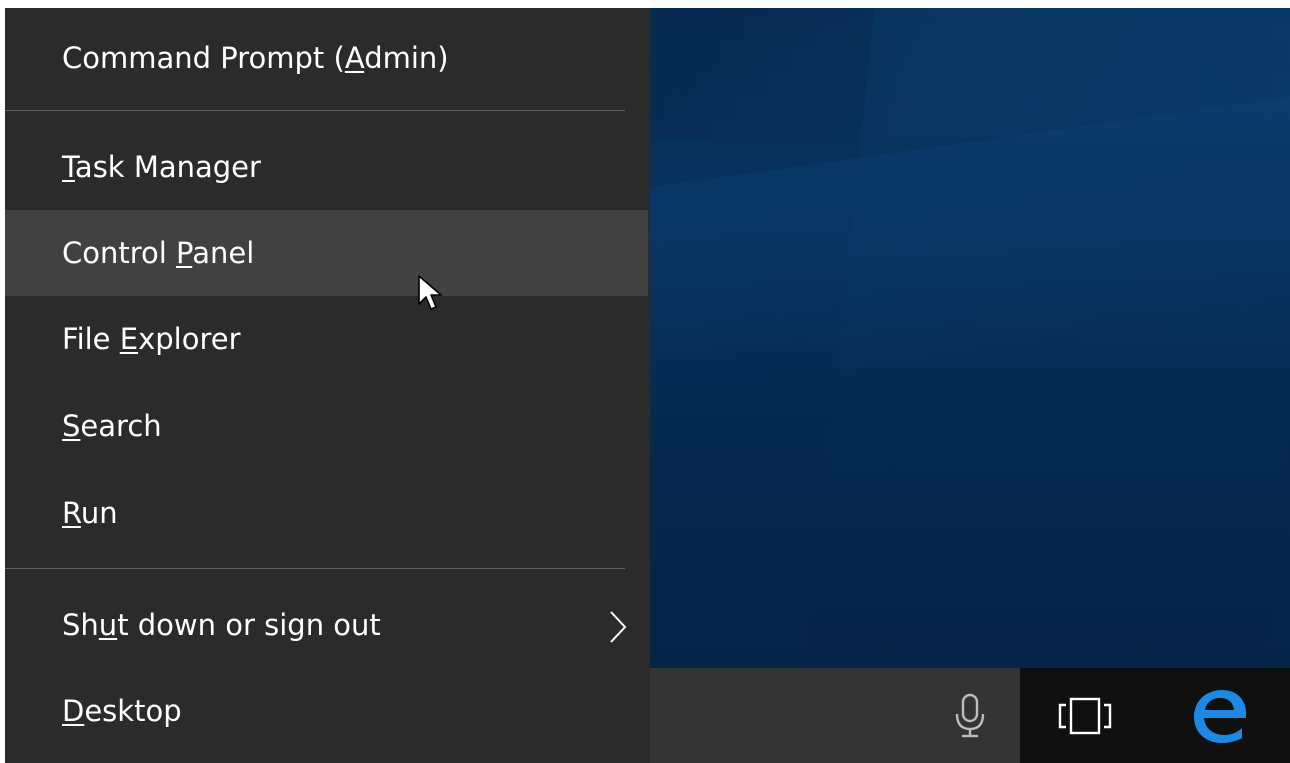 The image size is (1290, 763). What do you see at coordinates (618, 627) in the screenshot?
I see `chevron-right-icon` at bounding box center [618, 627].